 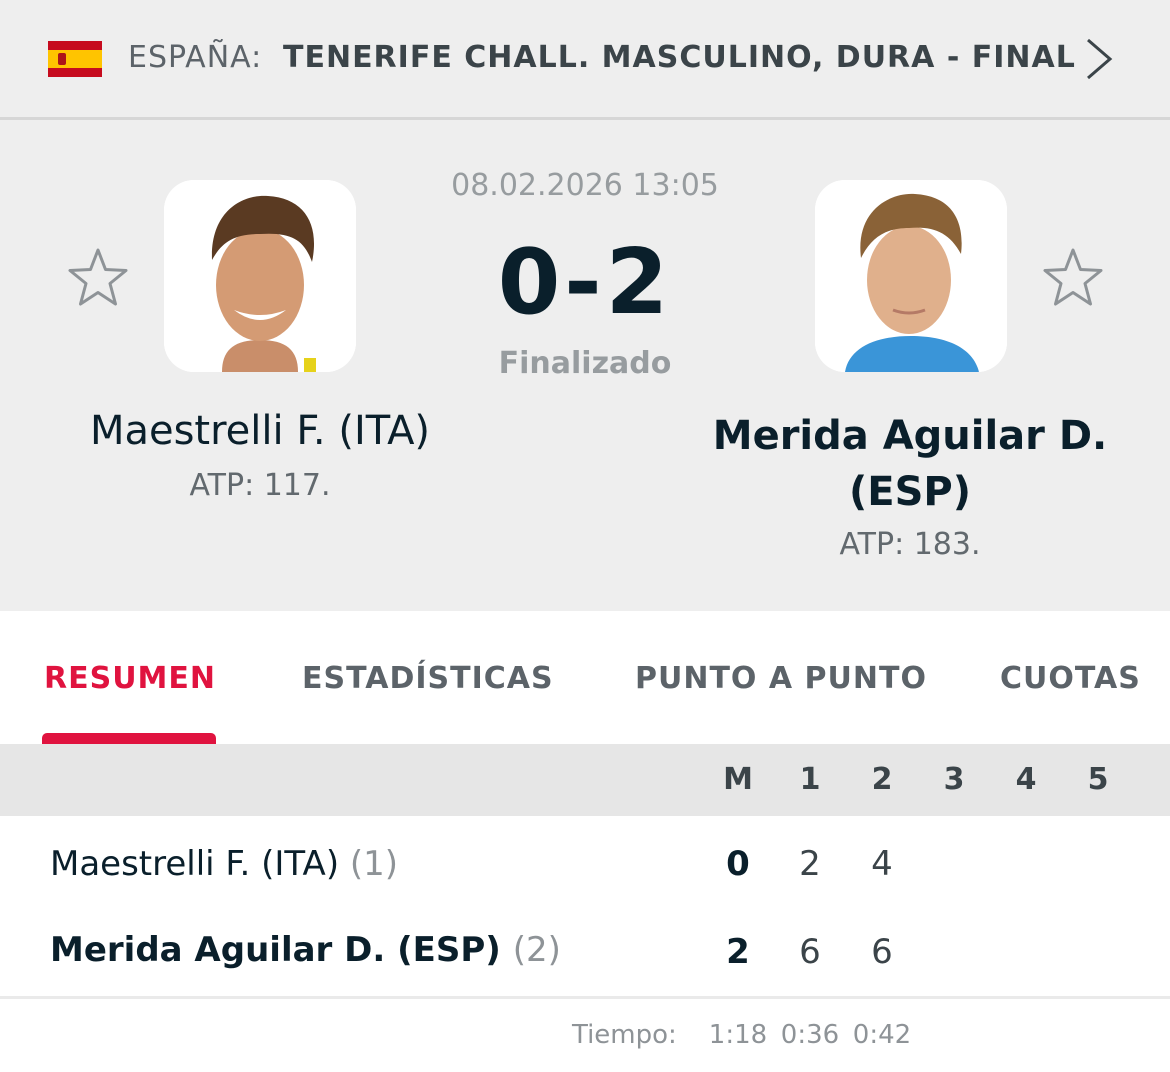 I want to click on time-set1: 0:36, so click(x=810, y=1035).